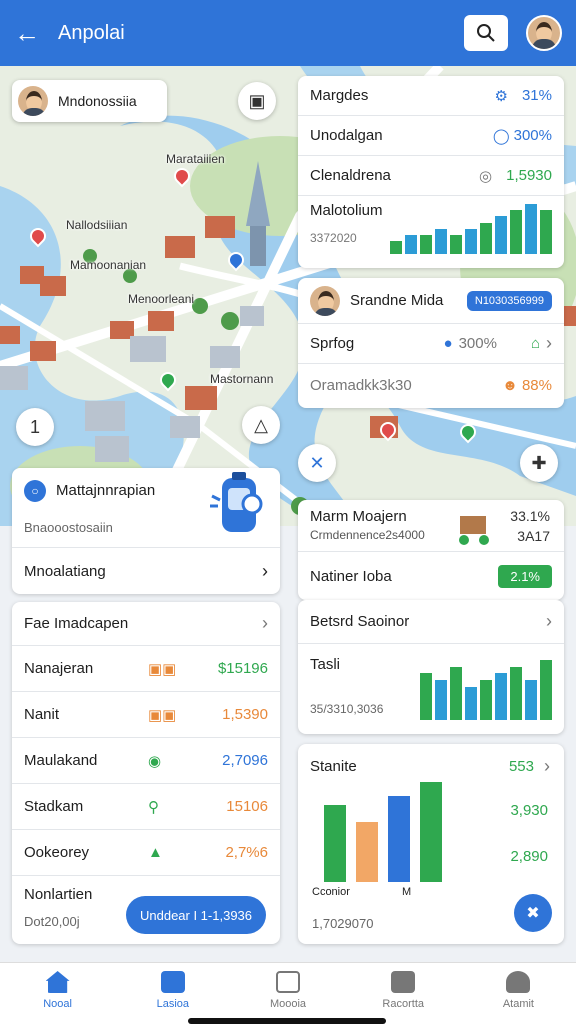  I want to click on search-icon, so click(486, 33).